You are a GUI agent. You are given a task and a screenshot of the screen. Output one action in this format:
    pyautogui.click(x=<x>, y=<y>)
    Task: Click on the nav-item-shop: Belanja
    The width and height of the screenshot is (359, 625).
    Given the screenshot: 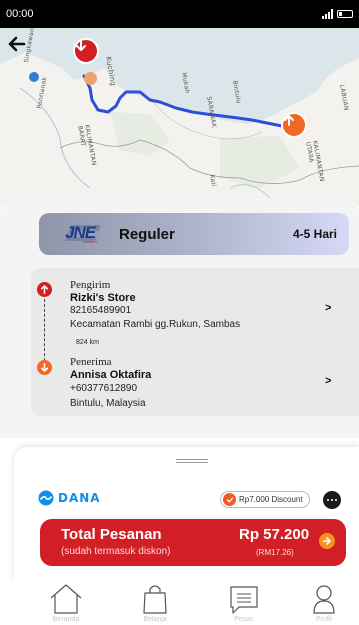 What is the action you would take?
    pyautogui.click(x=155, y=604)
    